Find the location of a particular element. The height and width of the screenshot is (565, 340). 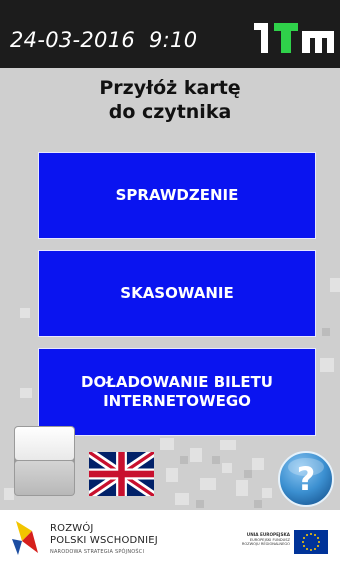

footer-subtitle: NARODOWA STRATEGIA SPÓJNOŚCI is located at coordinates (97, 552).